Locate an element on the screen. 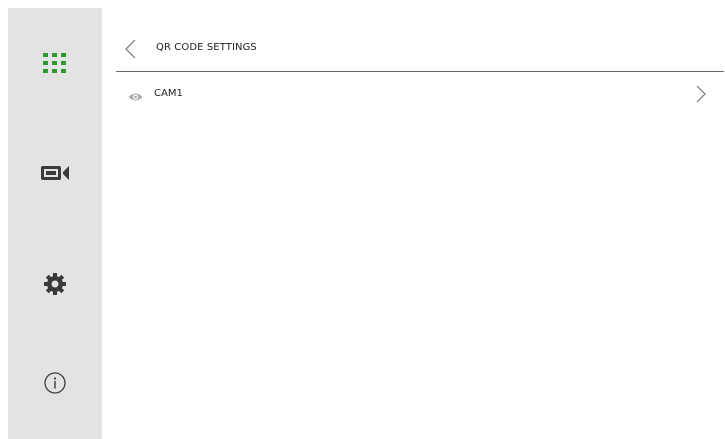  gear-icon is located at coordinates (55, 284).